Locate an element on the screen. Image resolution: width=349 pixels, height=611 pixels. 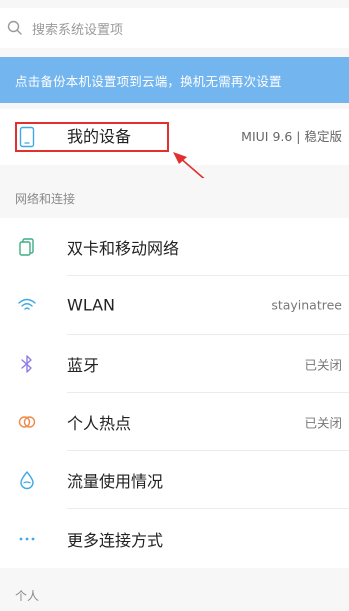
sim-card-icon is located at coordinates (27, 247).